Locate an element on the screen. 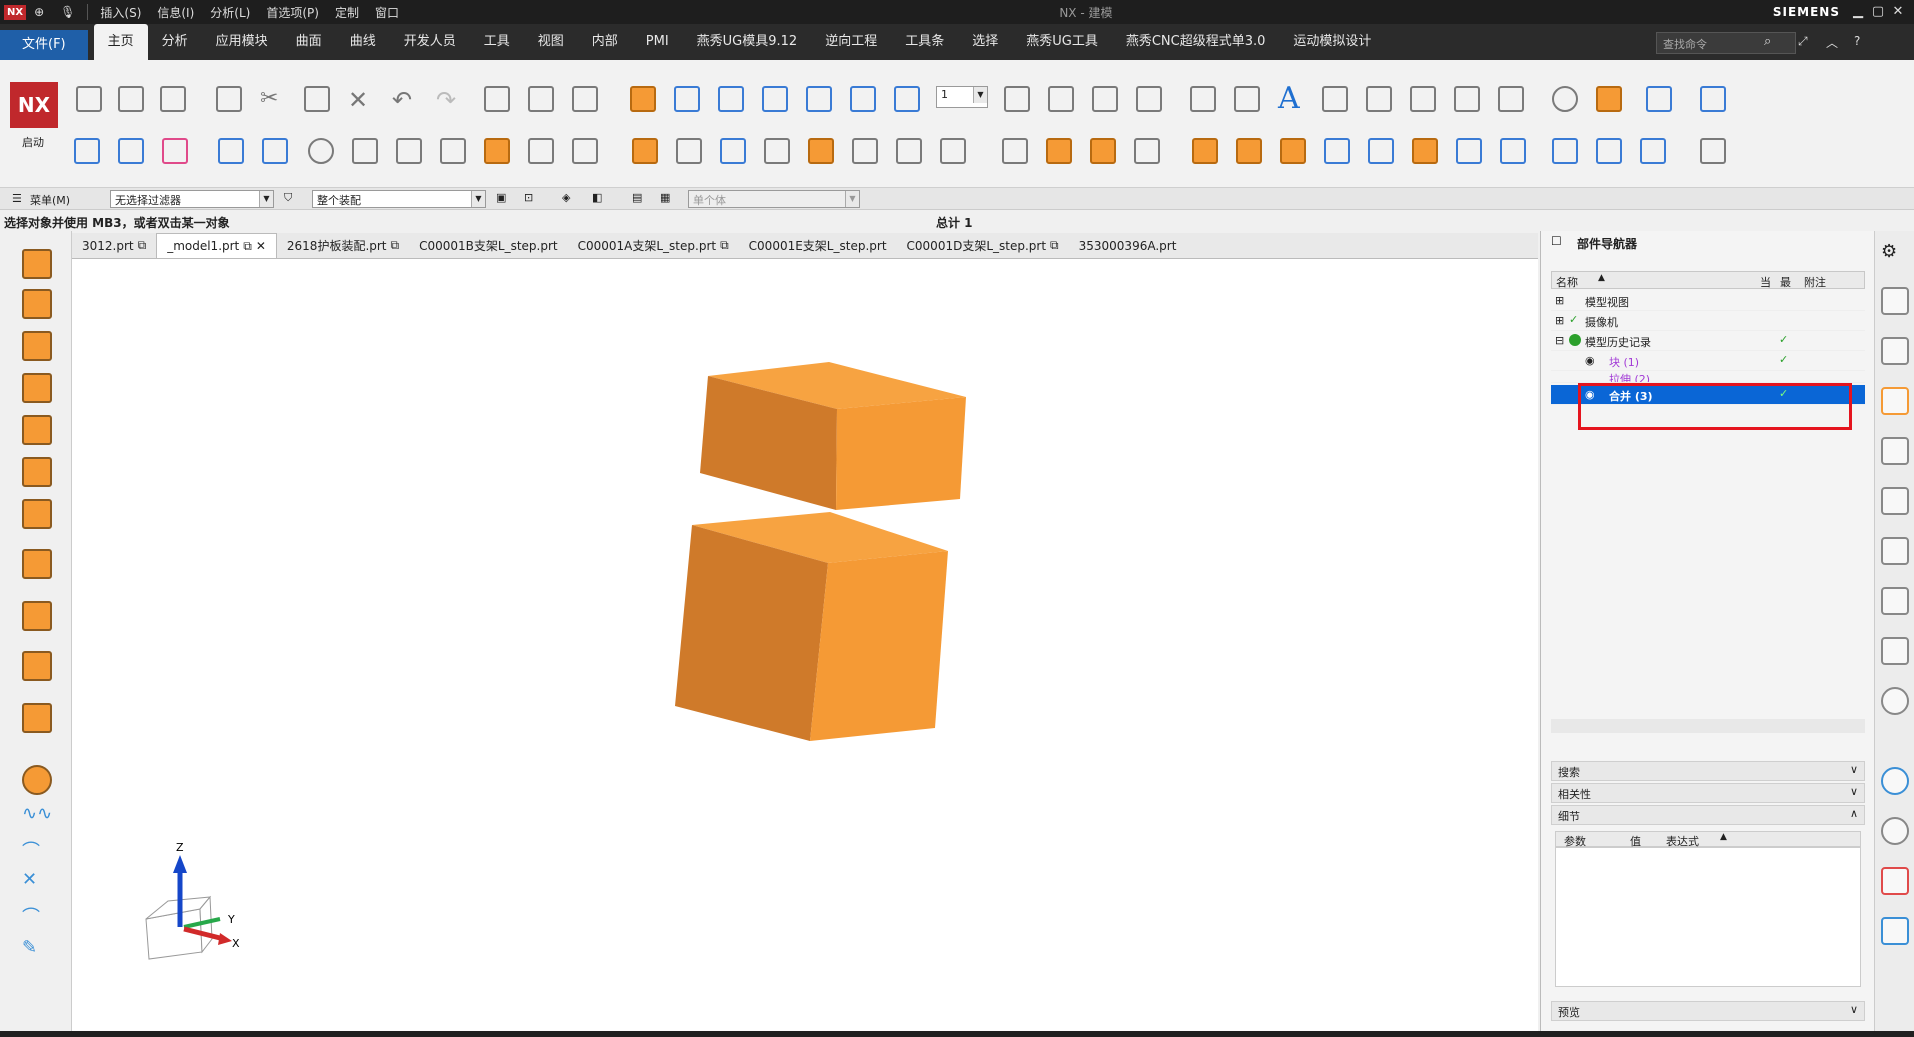  close-button: ✕ is located at coordinates (1898, 12).